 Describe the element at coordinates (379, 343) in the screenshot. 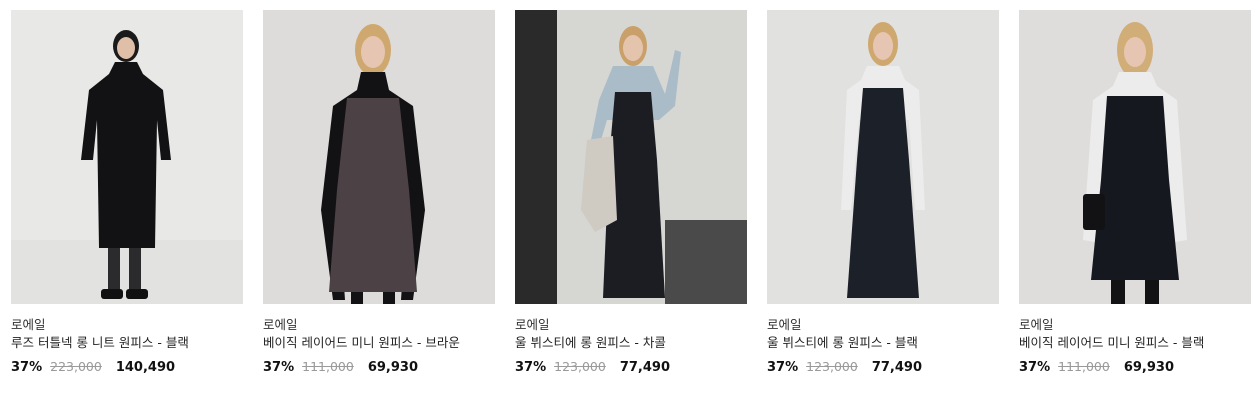

I see `product-name: 베이직 레이어드 미니 원피스 - 브라운` at that location.